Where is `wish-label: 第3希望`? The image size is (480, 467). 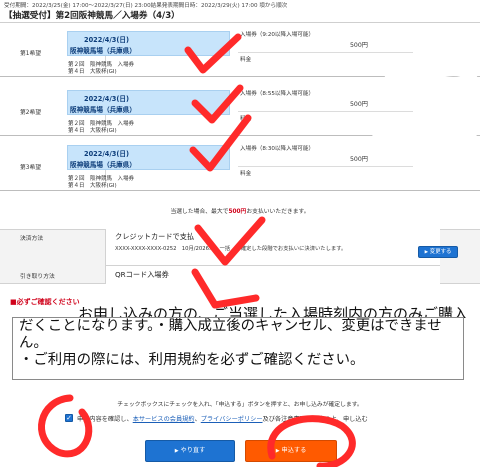
wish-label: 第3希望 is located at coordinates (31, 168).